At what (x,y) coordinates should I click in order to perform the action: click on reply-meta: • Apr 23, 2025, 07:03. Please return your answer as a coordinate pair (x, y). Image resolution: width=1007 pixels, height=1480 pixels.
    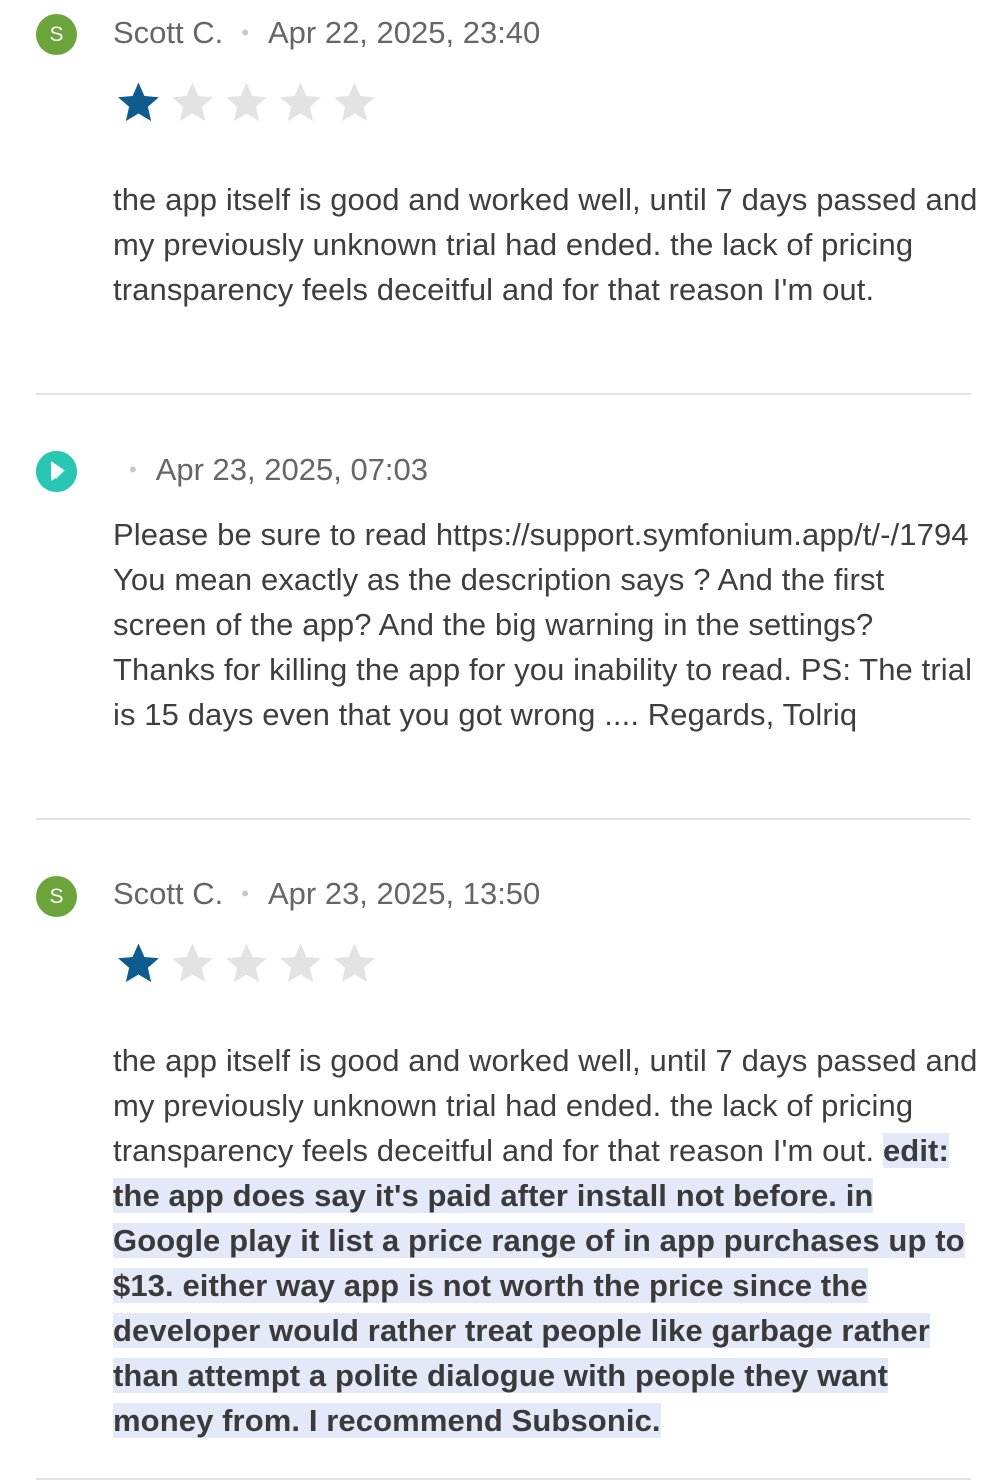
    Looking at the image, I should click on (270, 470).